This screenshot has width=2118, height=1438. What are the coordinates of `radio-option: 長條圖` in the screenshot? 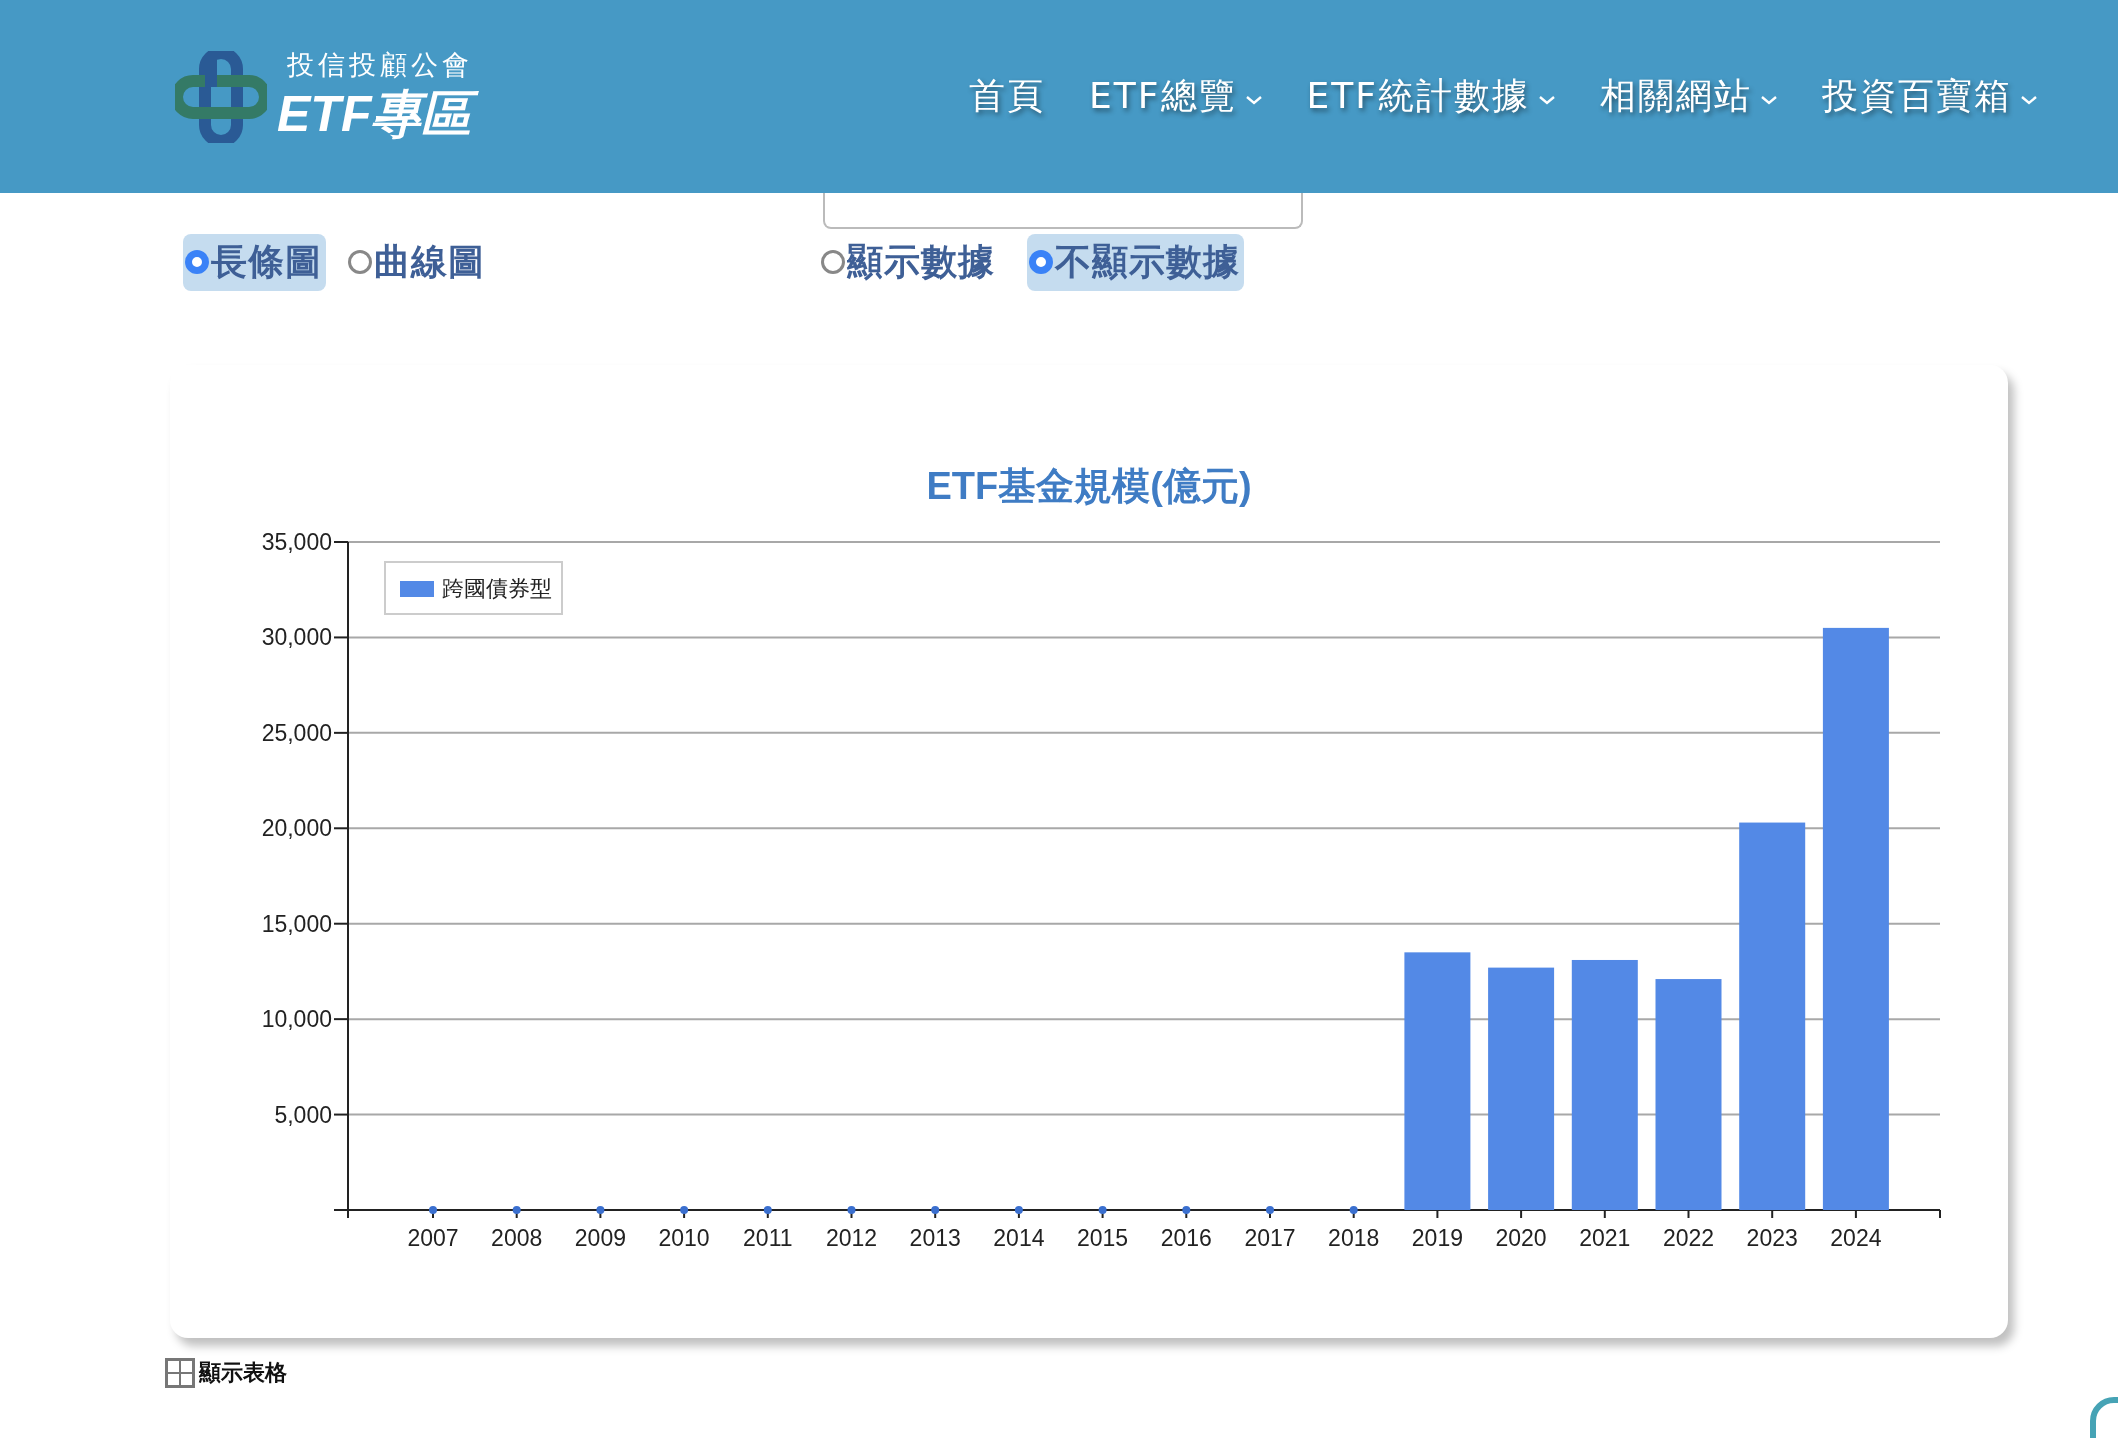 It's located at (254, 262).